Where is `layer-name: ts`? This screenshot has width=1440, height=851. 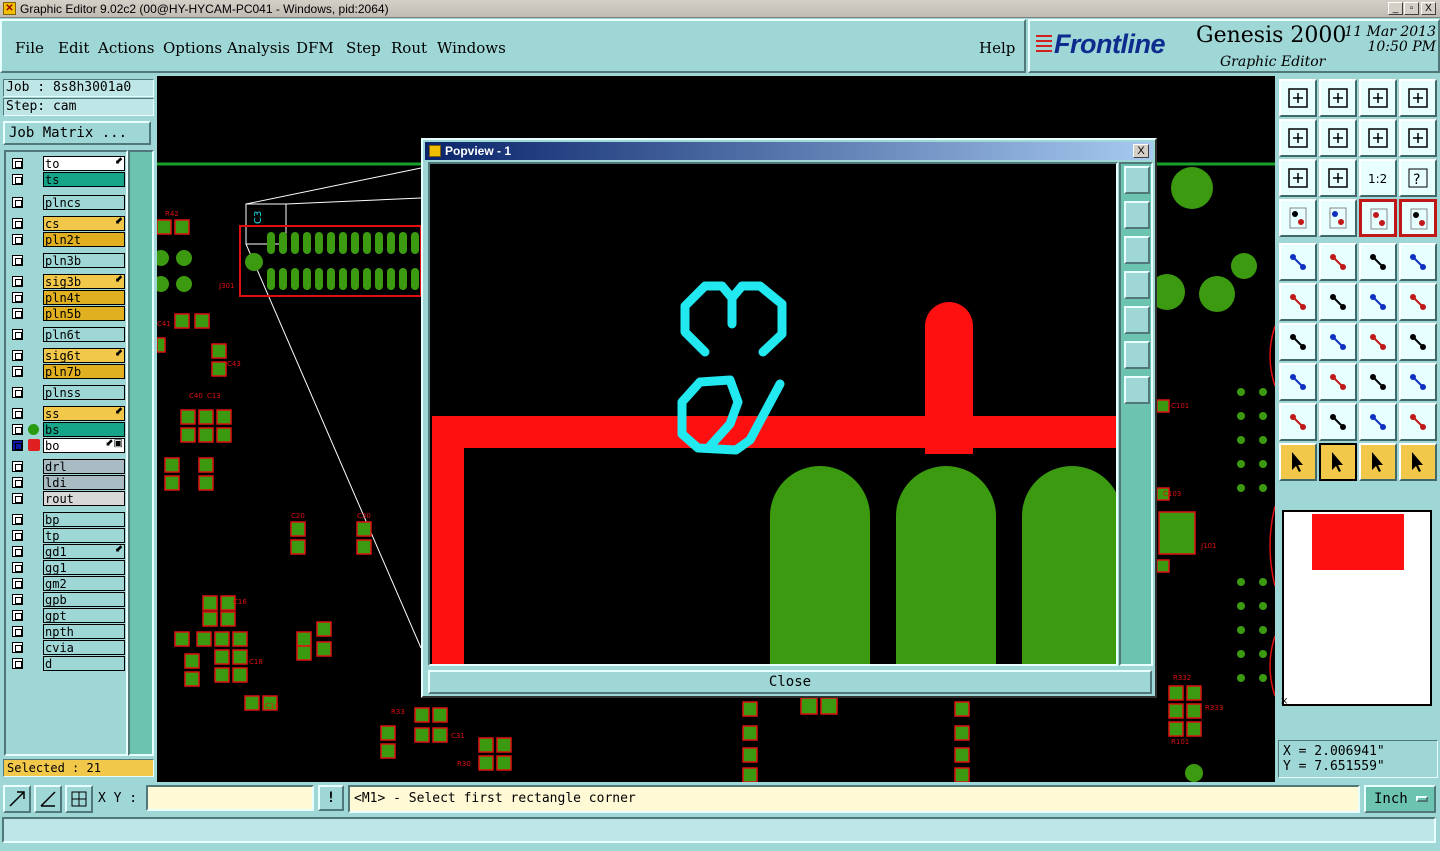 layer-name: ts is located at coordinates (84, 179).